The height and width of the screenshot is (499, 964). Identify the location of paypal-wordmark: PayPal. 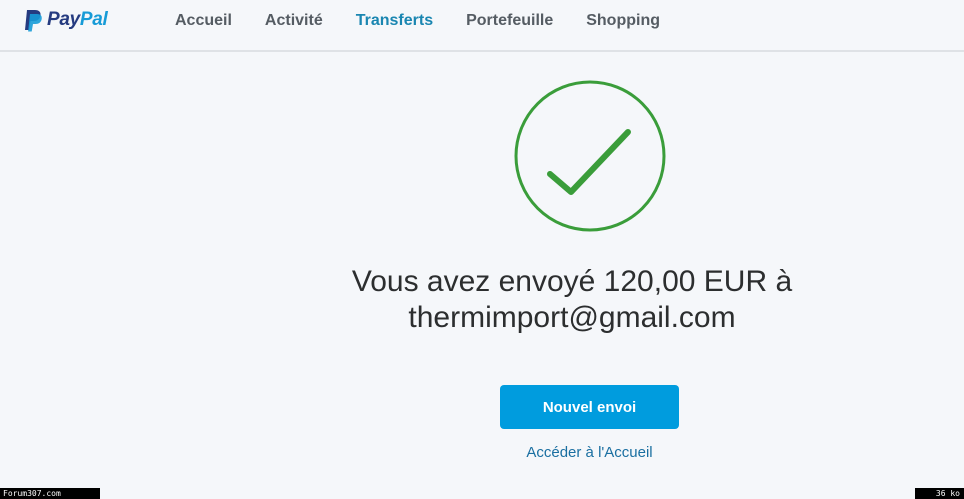
(77, 20).